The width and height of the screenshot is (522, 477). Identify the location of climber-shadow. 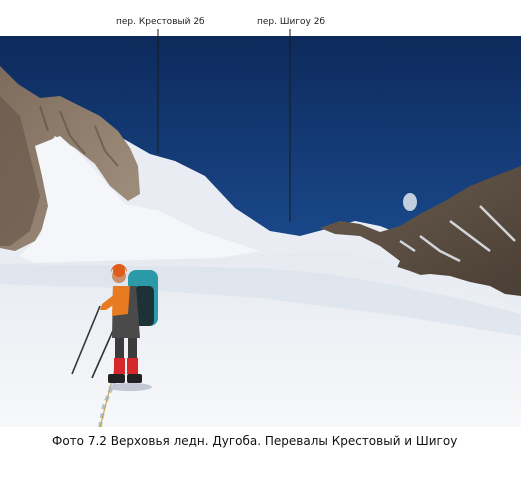
(130, 387).